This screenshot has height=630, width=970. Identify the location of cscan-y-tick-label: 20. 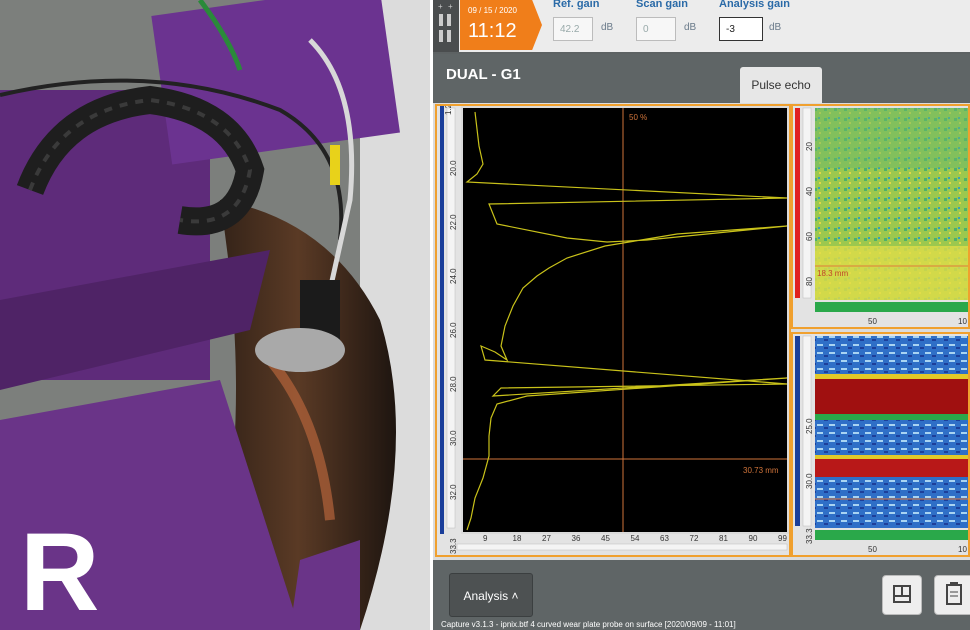
(809, 146).